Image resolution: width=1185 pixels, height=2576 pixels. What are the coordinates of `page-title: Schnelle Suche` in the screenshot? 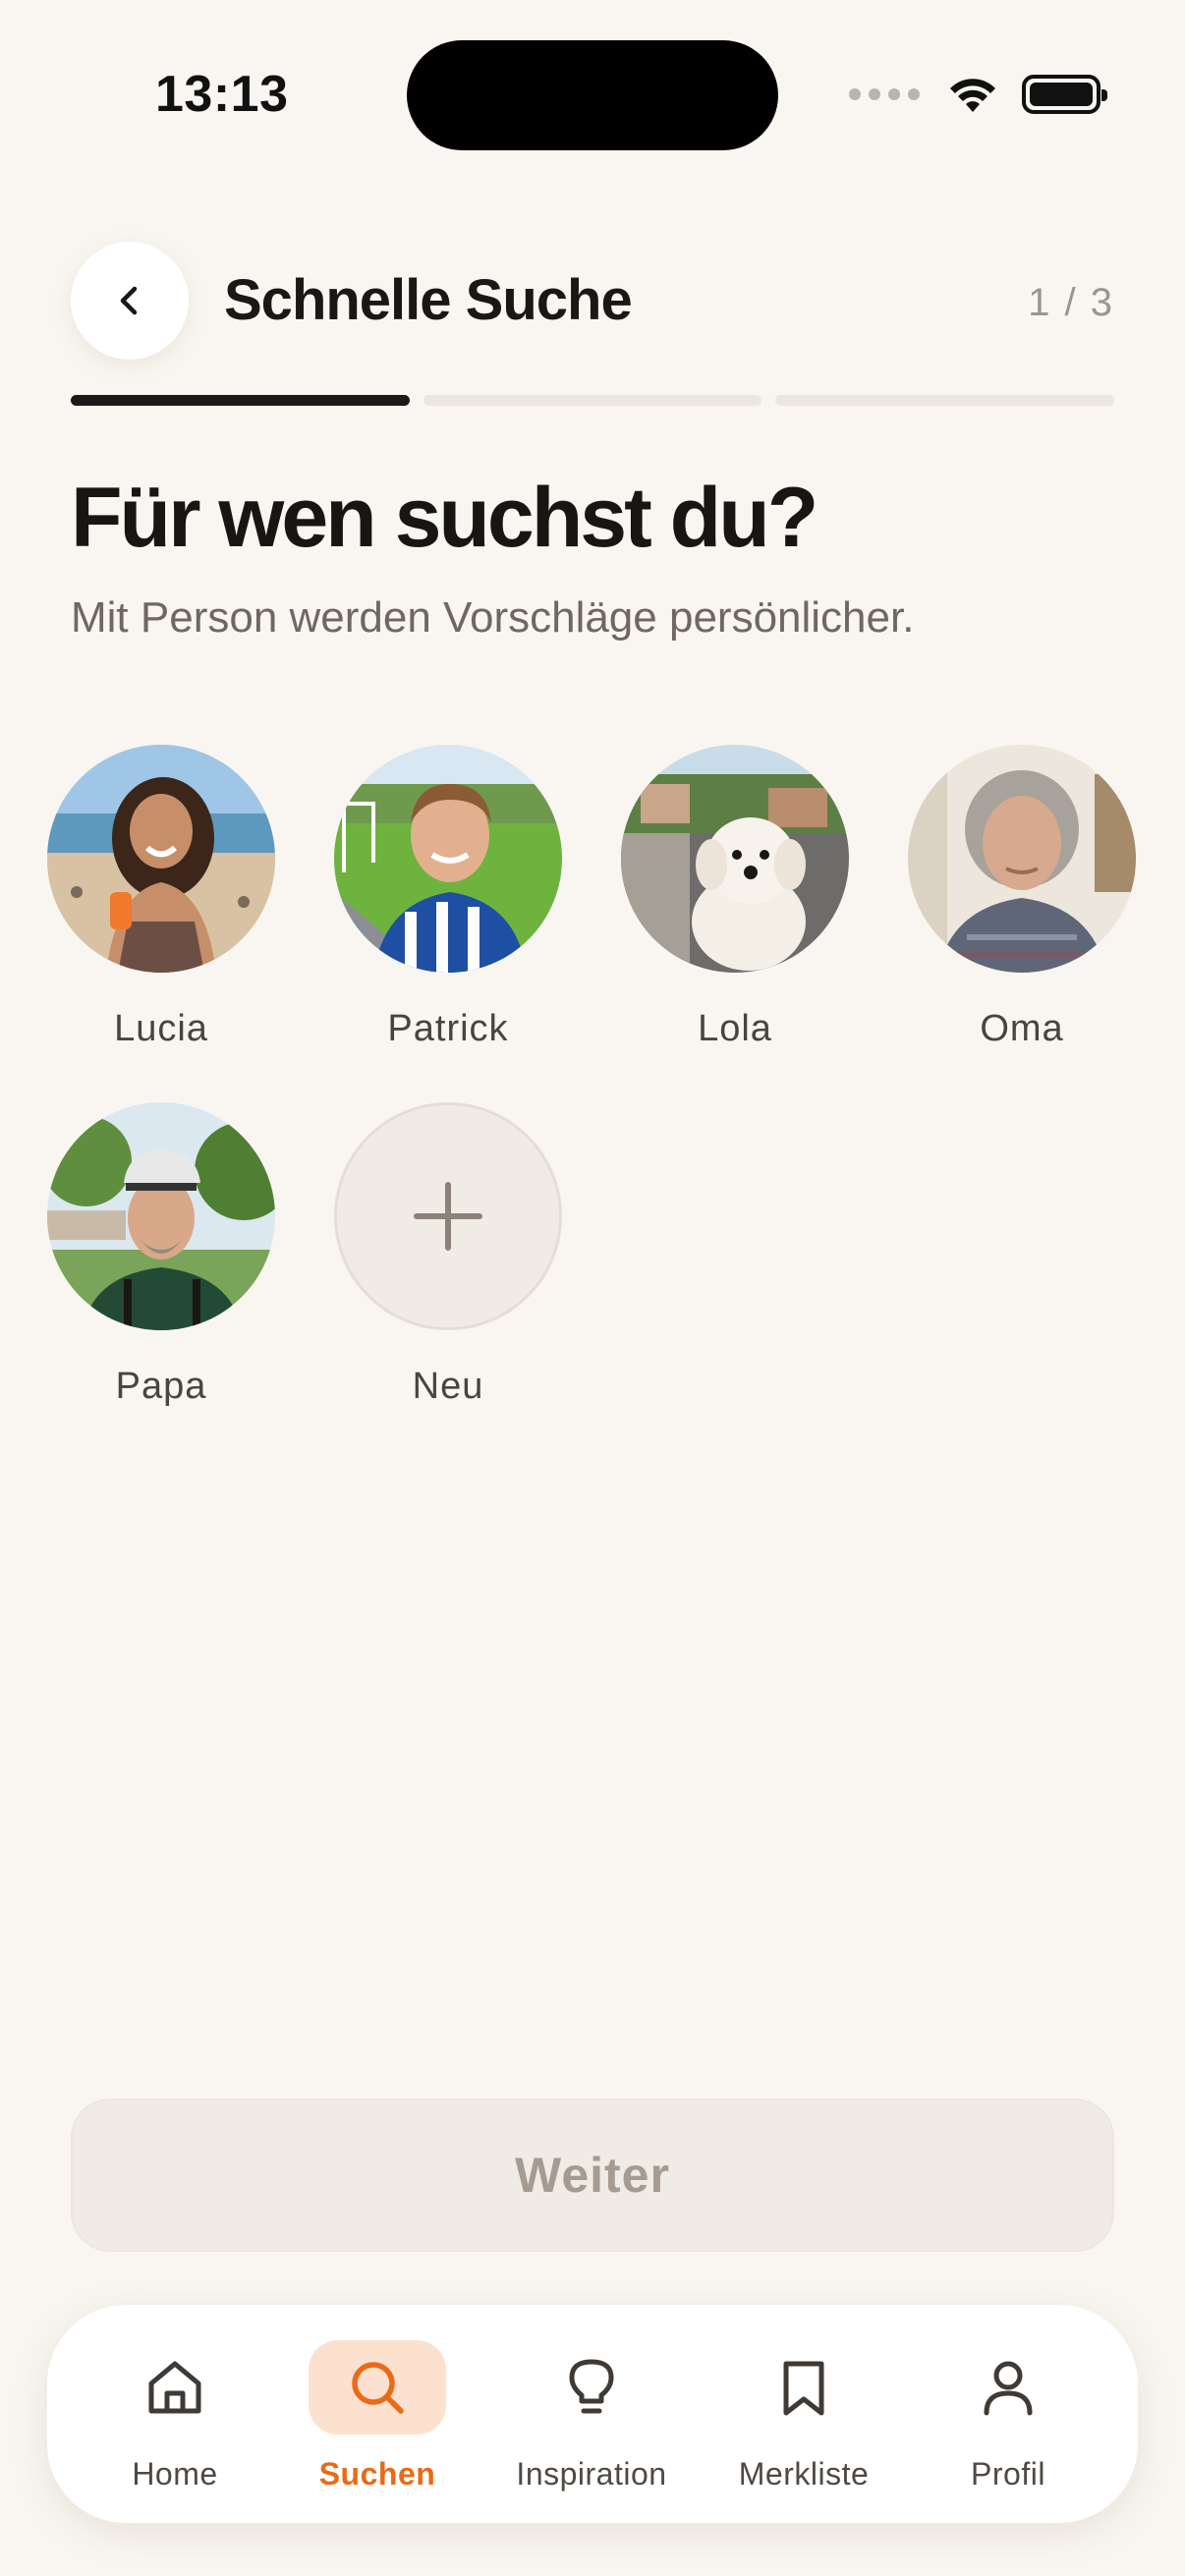 It's located at (429, 300).